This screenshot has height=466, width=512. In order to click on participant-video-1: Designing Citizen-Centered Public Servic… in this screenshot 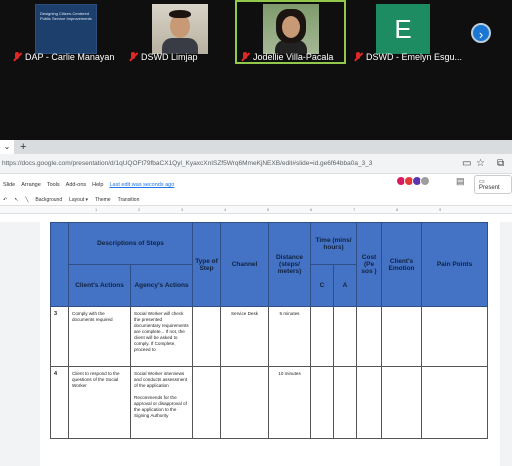, I will do `click(66, 29)`.